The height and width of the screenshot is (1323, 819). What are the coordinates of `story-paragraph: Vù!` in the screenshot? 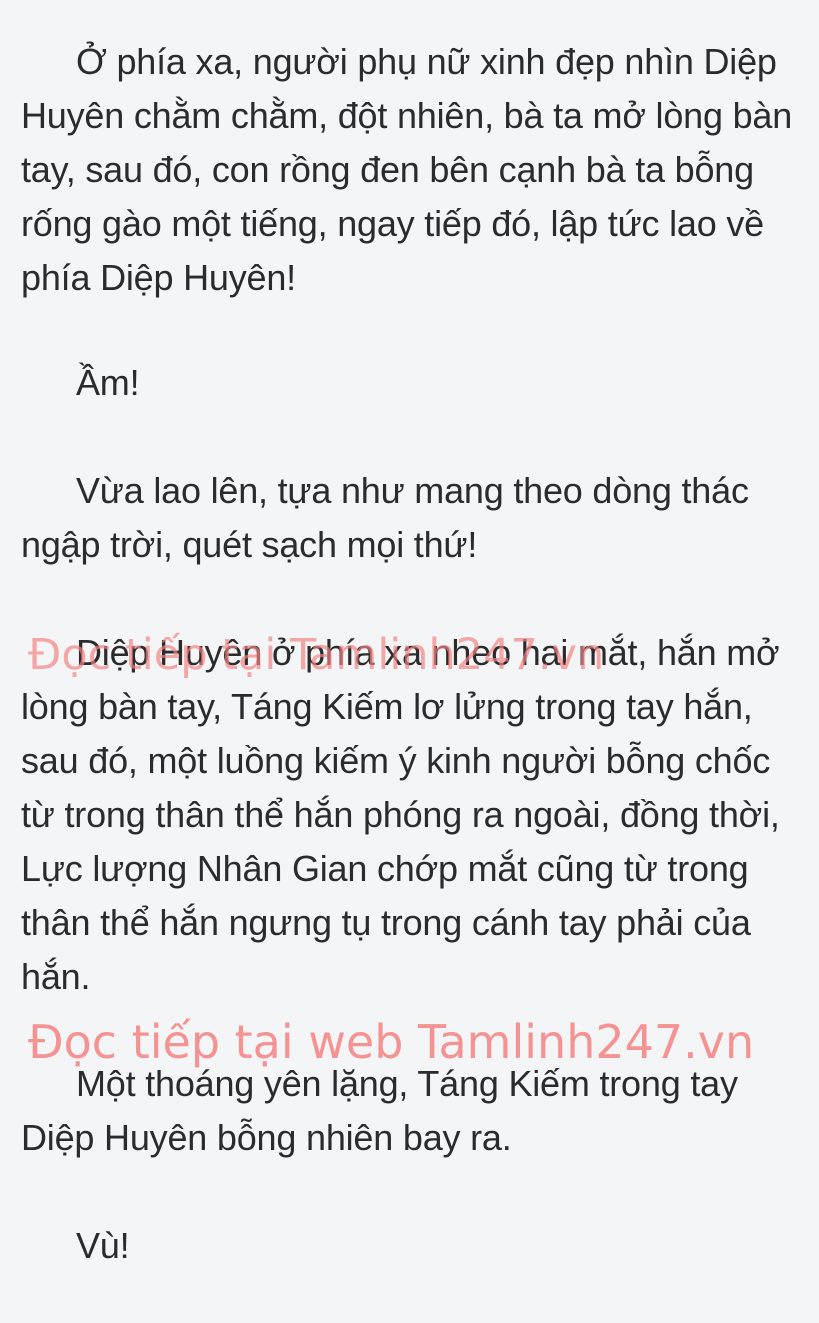 It's located at (103, 1245).